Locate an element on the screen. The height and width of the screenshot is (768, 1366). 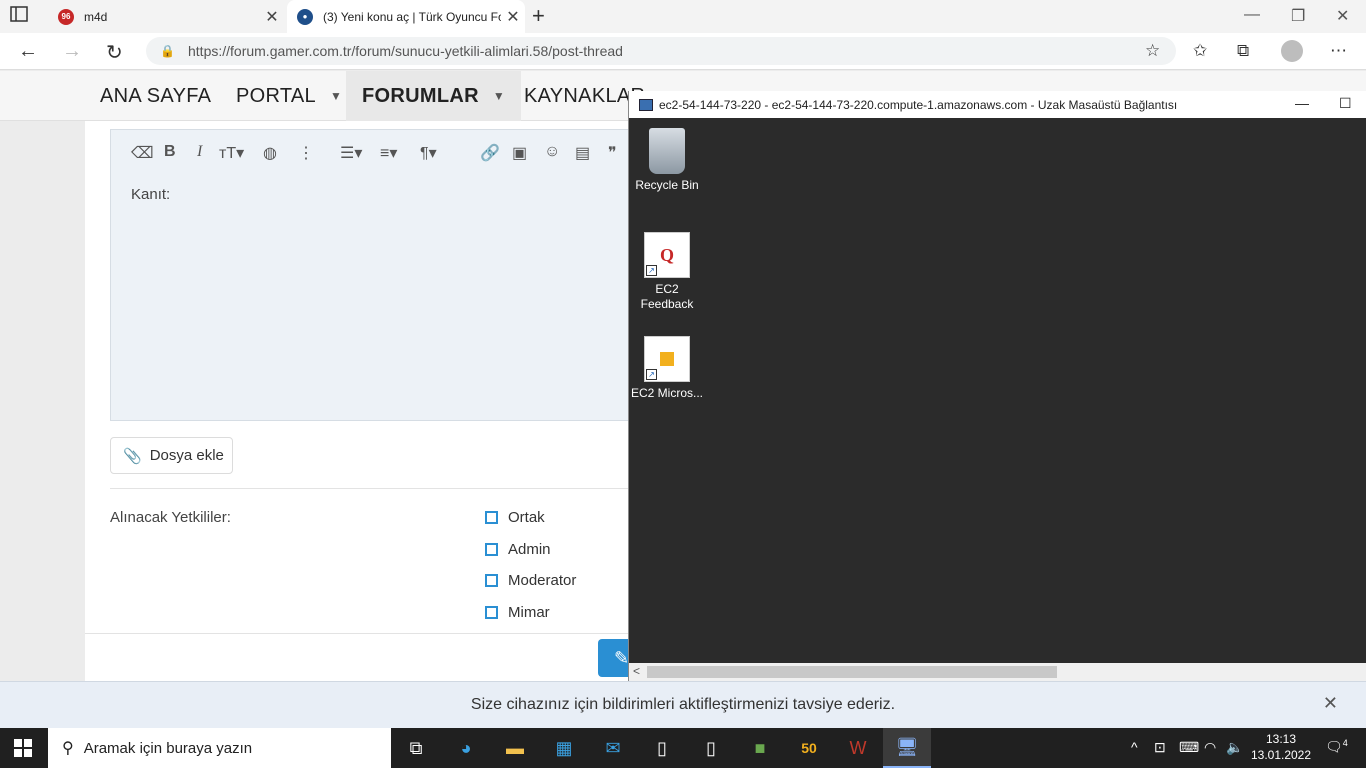
remote-desktop-task-icon: 🖥 is located at coordinates (907, 748).